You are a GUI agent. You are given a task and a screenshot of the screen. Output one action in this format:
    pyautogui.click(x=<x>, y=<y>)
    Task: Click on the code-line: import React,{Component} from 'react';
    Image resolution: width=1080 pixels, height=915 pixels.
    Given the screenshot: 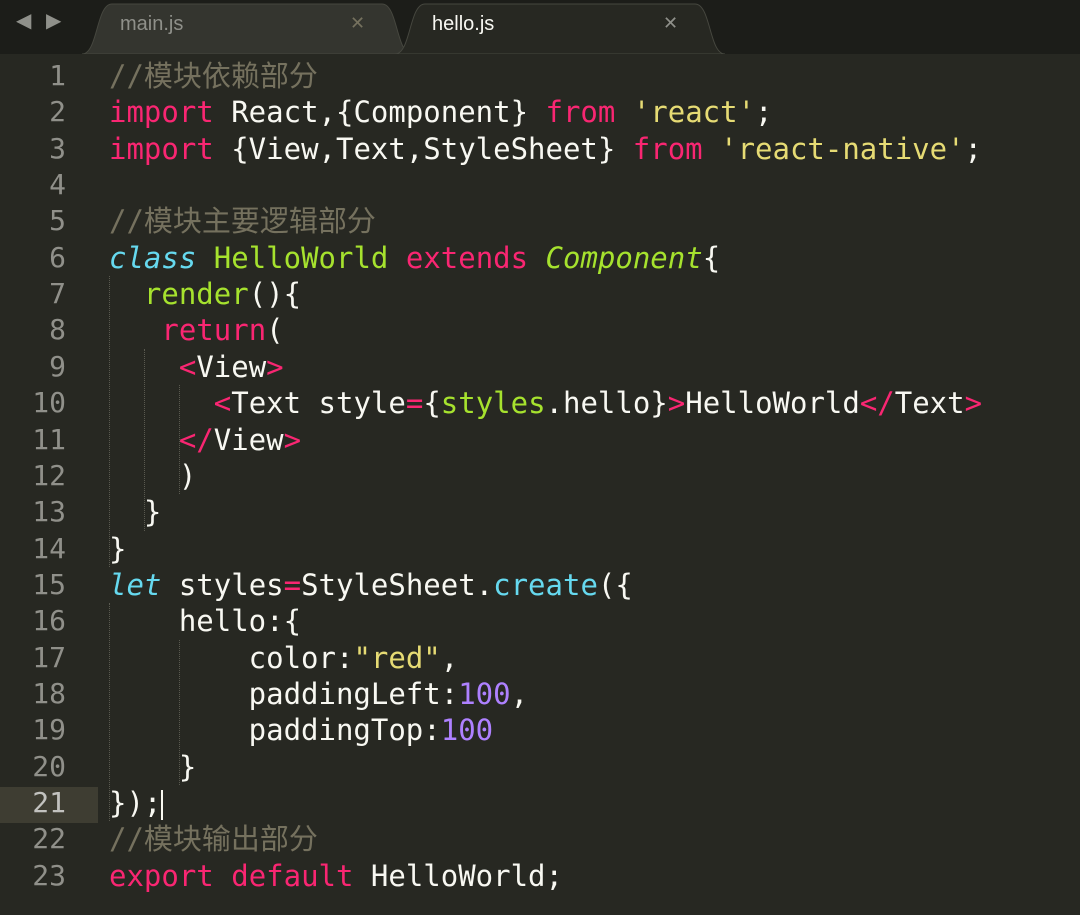 What is the action you would take?
    pyautogui.click(x=441, y=112)
    